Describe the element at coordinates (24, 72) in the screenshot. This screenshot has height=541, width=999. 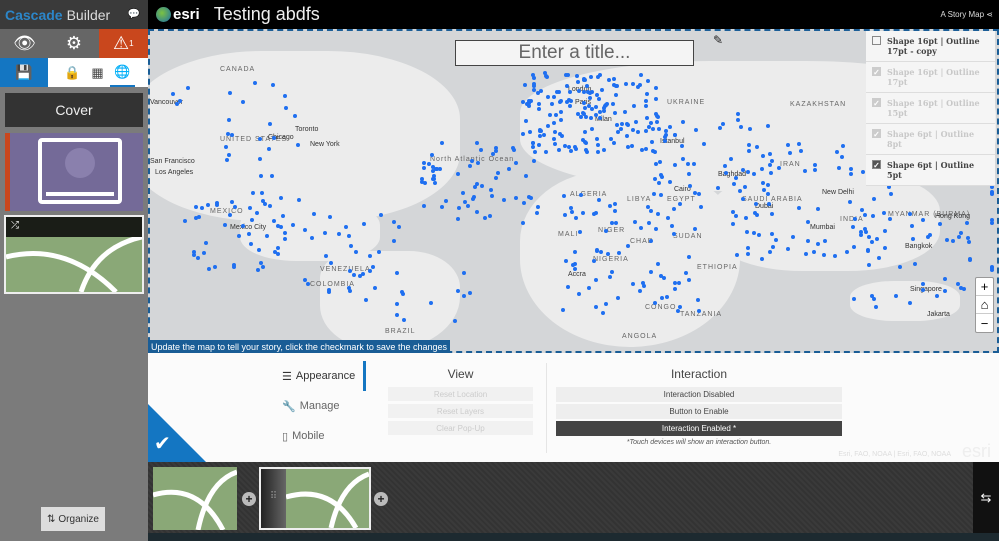
I see `save-button: 💾` at that location.